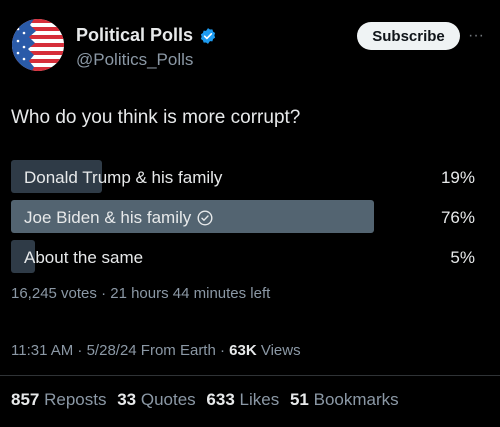 This screenshot has width=500, height=427. Describe the element at coordinates (205, 218) in the screenshot. I see `check-circle-icon` at that location.